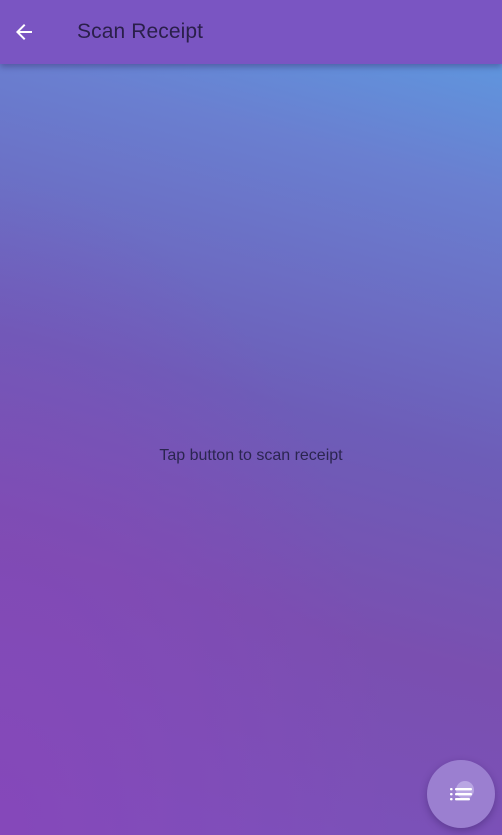 The height and width of the screenshot is (835, 502). I want to click on arrow-back-icon, so click(24, 32).